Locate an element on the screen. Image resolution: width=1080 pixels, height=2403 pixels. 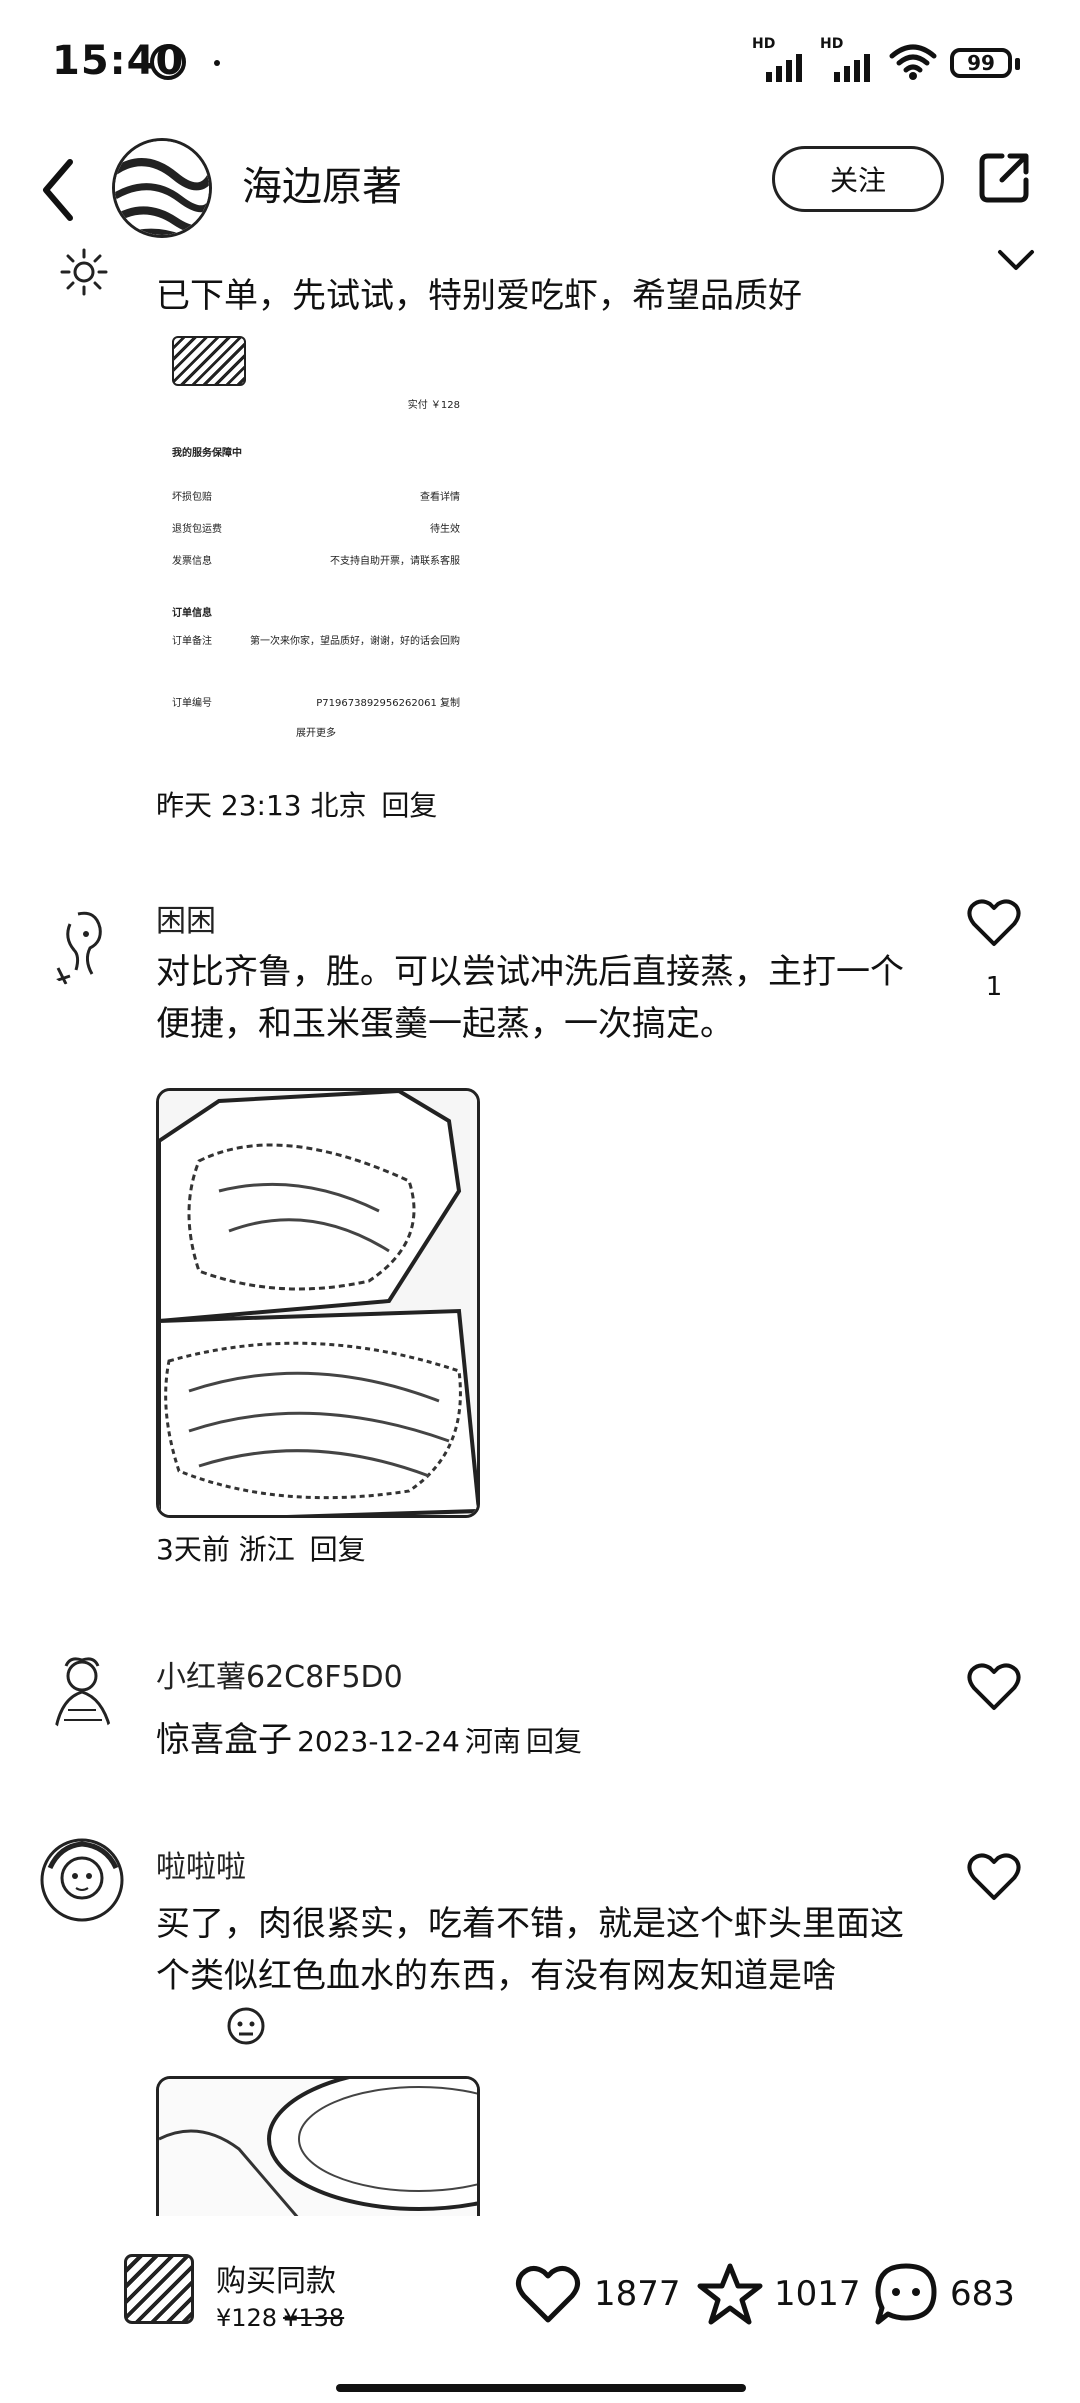
order-row-label: 发票信息 is located at coordinates (192, 561).